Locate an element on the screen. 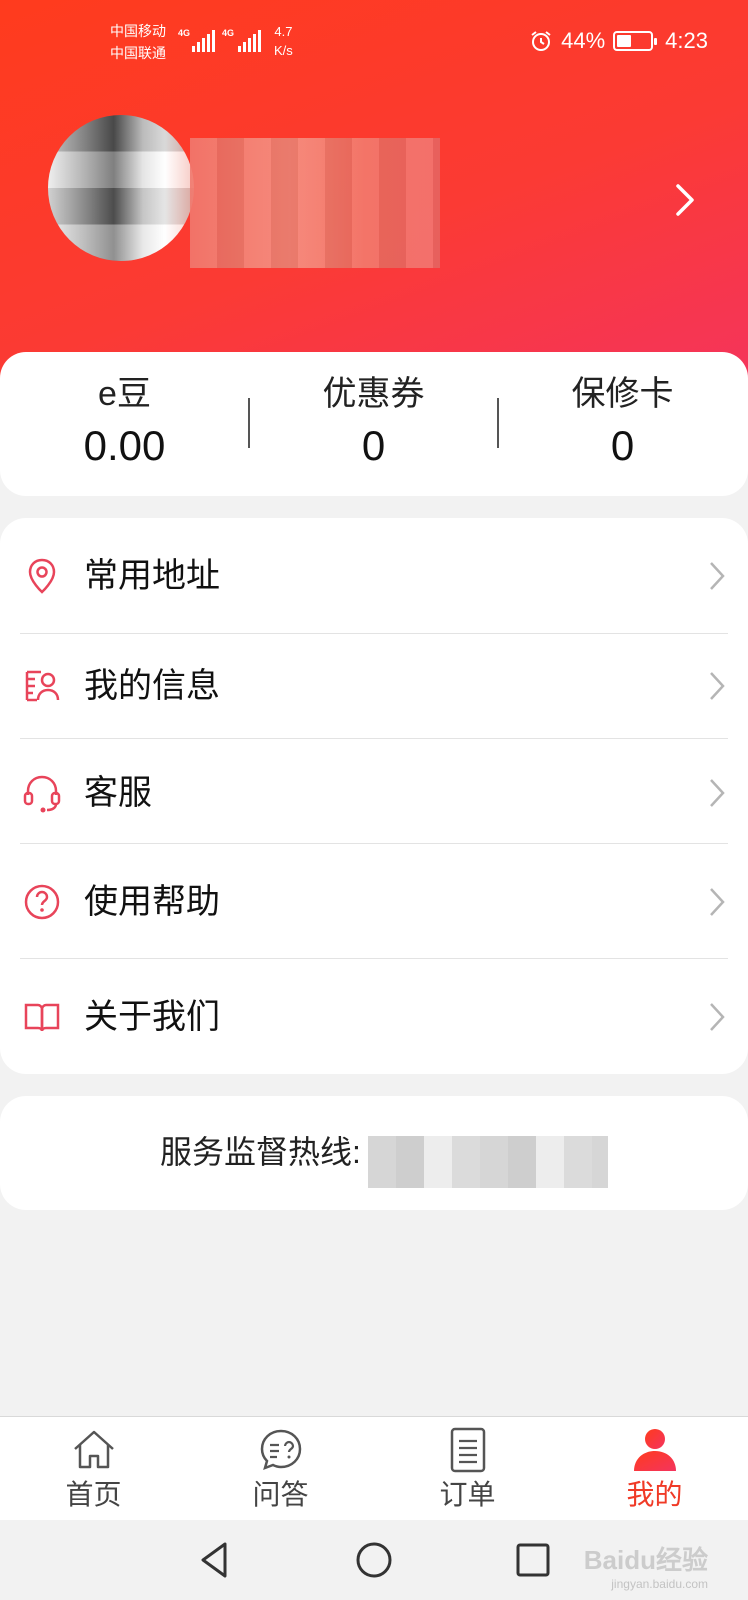 This screenshot has height=1600, width=748. watermark-text: Baidu经验 is located at coordinates (645, 1560).